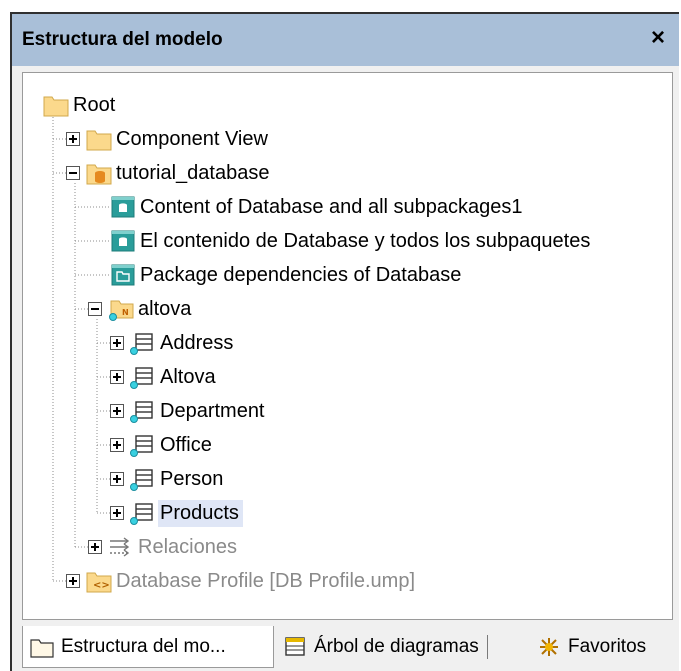  What do you see at coordinates (295, 647) in the screenshot?
I see `diagram-tree-icon` at bounding box center [295, 647].